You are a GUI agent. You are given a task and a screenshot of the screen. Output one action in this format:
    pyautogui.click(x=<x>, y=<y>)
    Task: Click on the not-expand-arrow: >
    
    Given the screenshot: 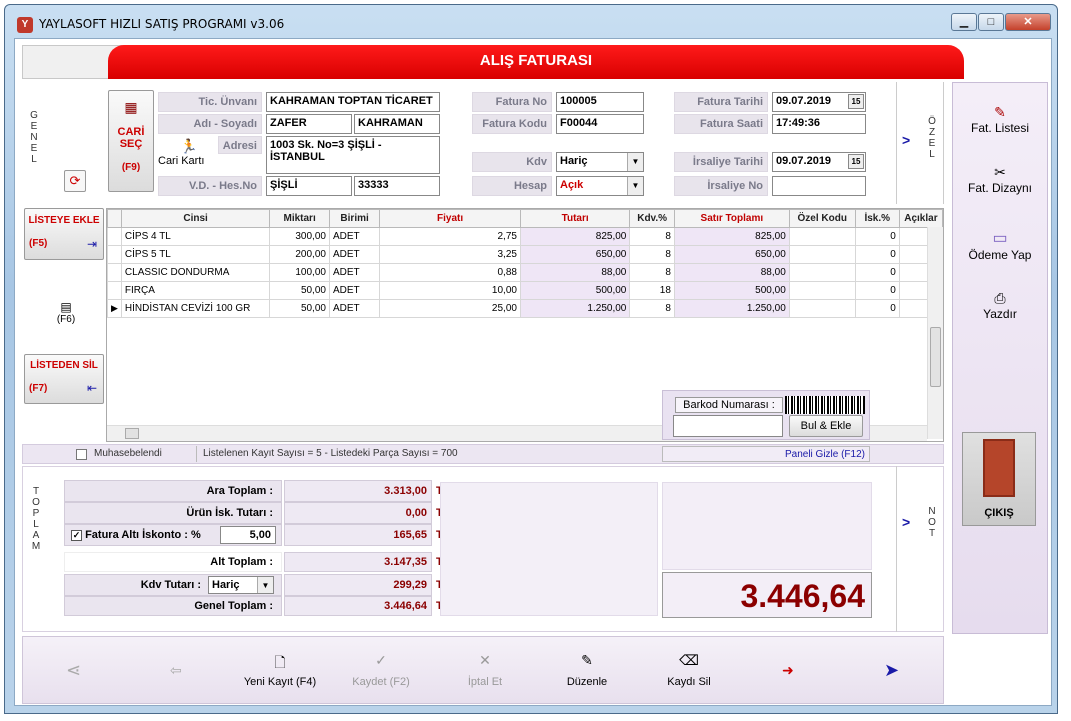 What is the action you would take?
    pyautogui.click(x=906, y=522)
    